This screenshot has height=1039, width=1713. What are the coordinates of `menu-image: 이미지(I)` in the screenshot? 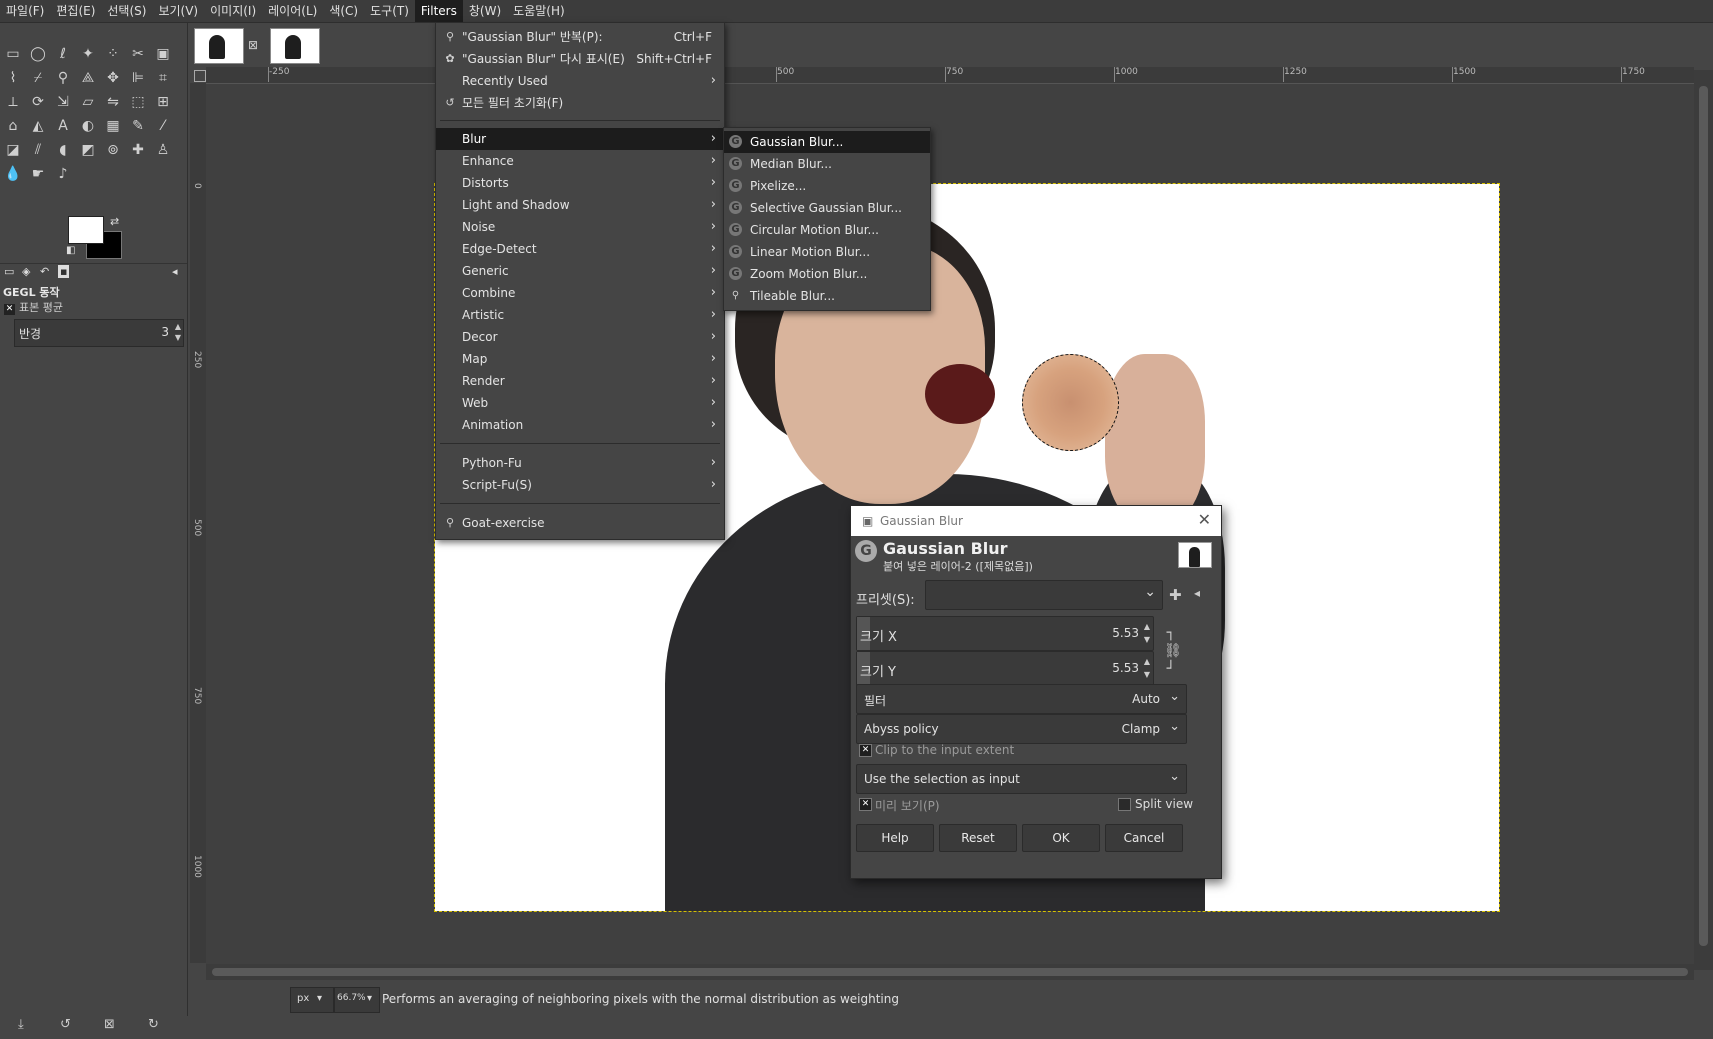 It's located at (233, 11).